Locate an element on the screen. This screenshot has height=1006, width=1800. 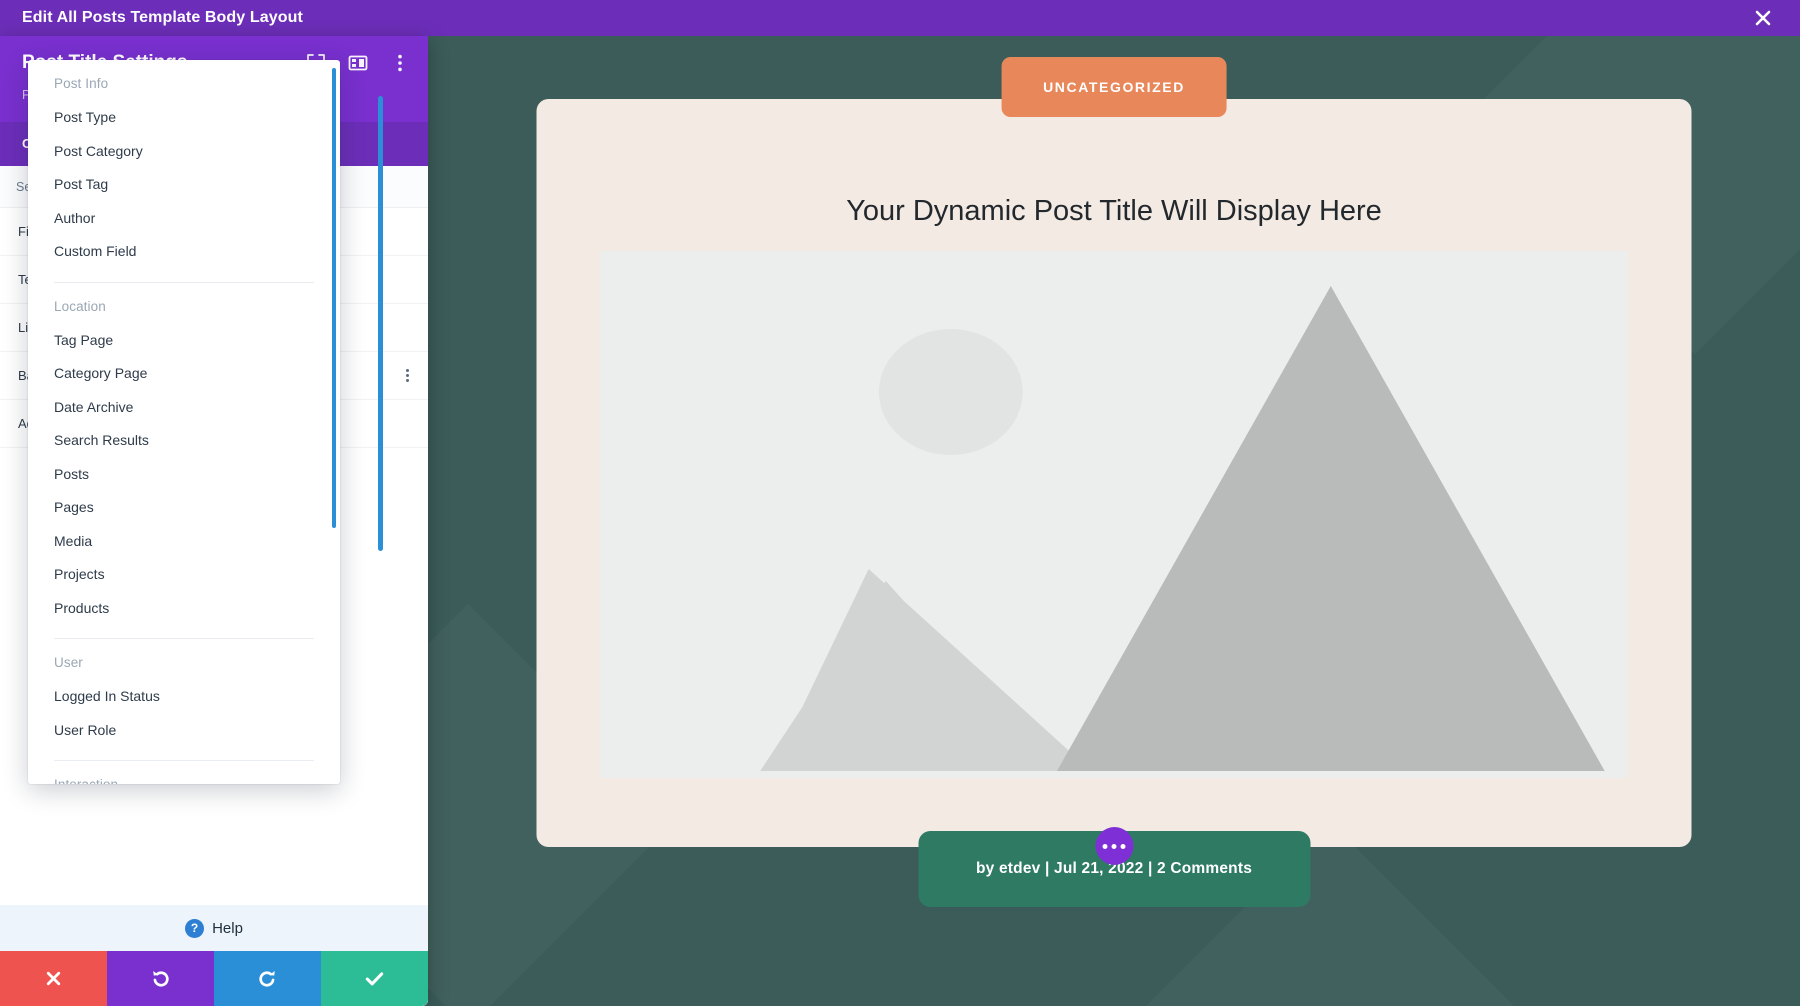
category-badge: UNCATEGORIZED is located at coordinates (1114, 87).